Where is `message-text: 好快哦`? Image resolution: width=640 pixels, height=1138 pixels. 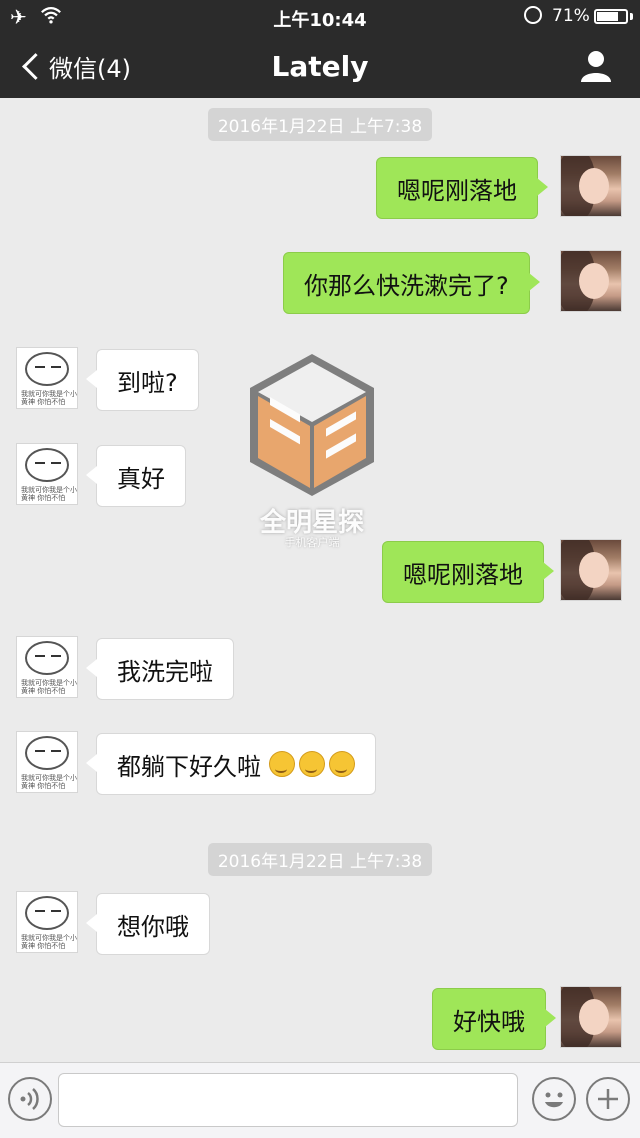 message-text: 好快哦 is located at coordinates (489, 1021).